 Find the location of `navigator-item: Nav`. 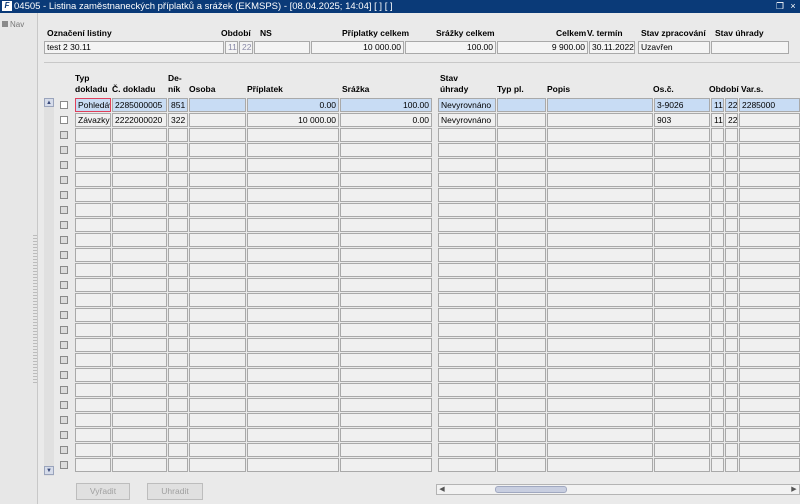

navigator-item: Nav is located at coordinates (13, 24).